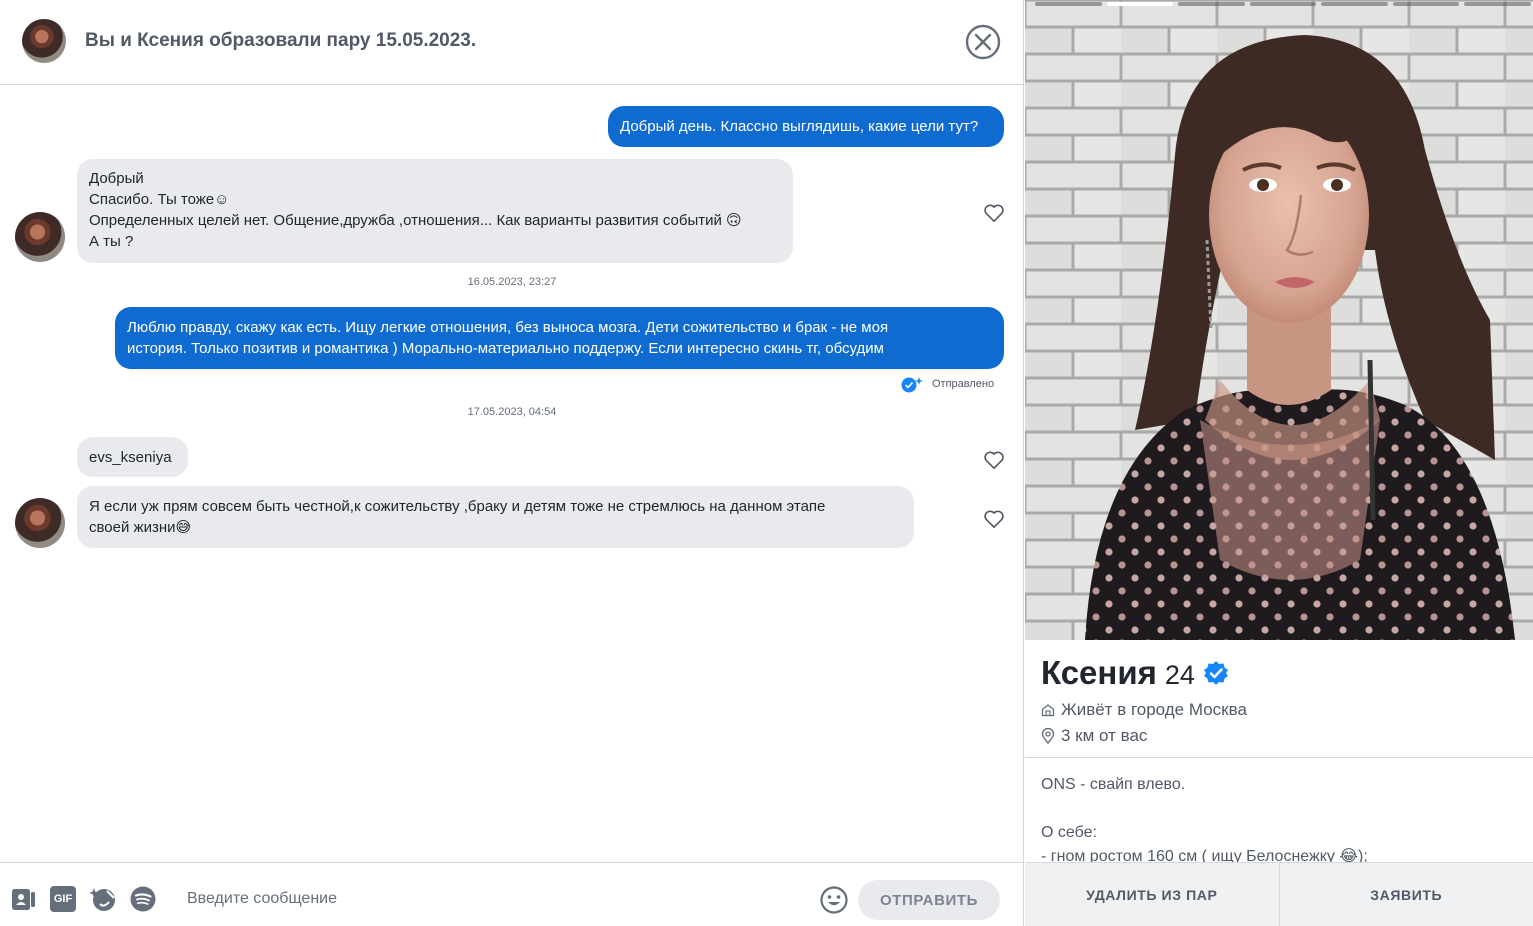 This screenshot has width=1533, height=926. I want to click on location-pin-icon, so click(1048, 736).